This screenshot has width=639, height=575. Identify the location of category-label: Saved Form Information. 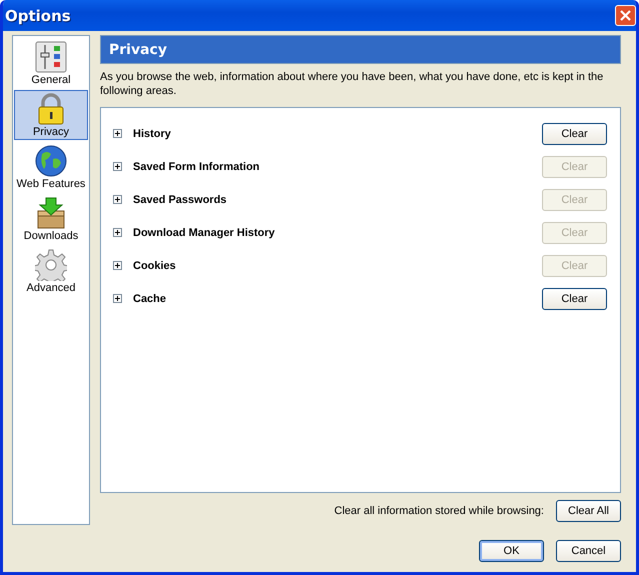
(197, 166).